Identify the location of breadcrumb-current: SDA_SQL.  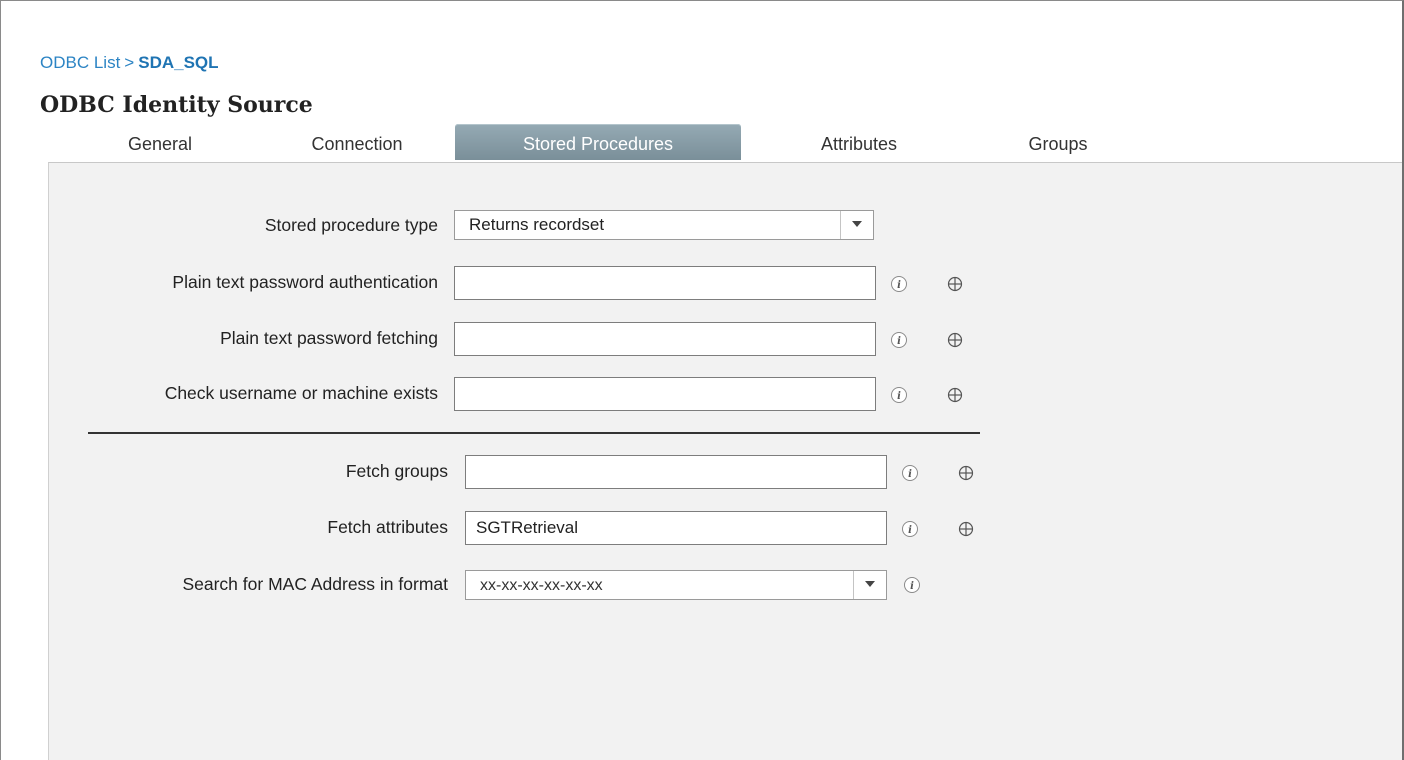
(178, 62).